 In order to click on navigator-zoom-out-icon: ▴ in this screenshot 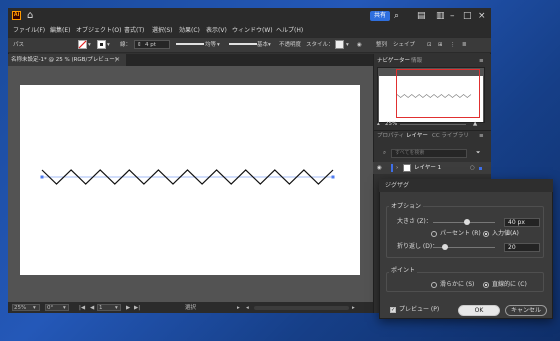, I will do `click(378, 124)`.